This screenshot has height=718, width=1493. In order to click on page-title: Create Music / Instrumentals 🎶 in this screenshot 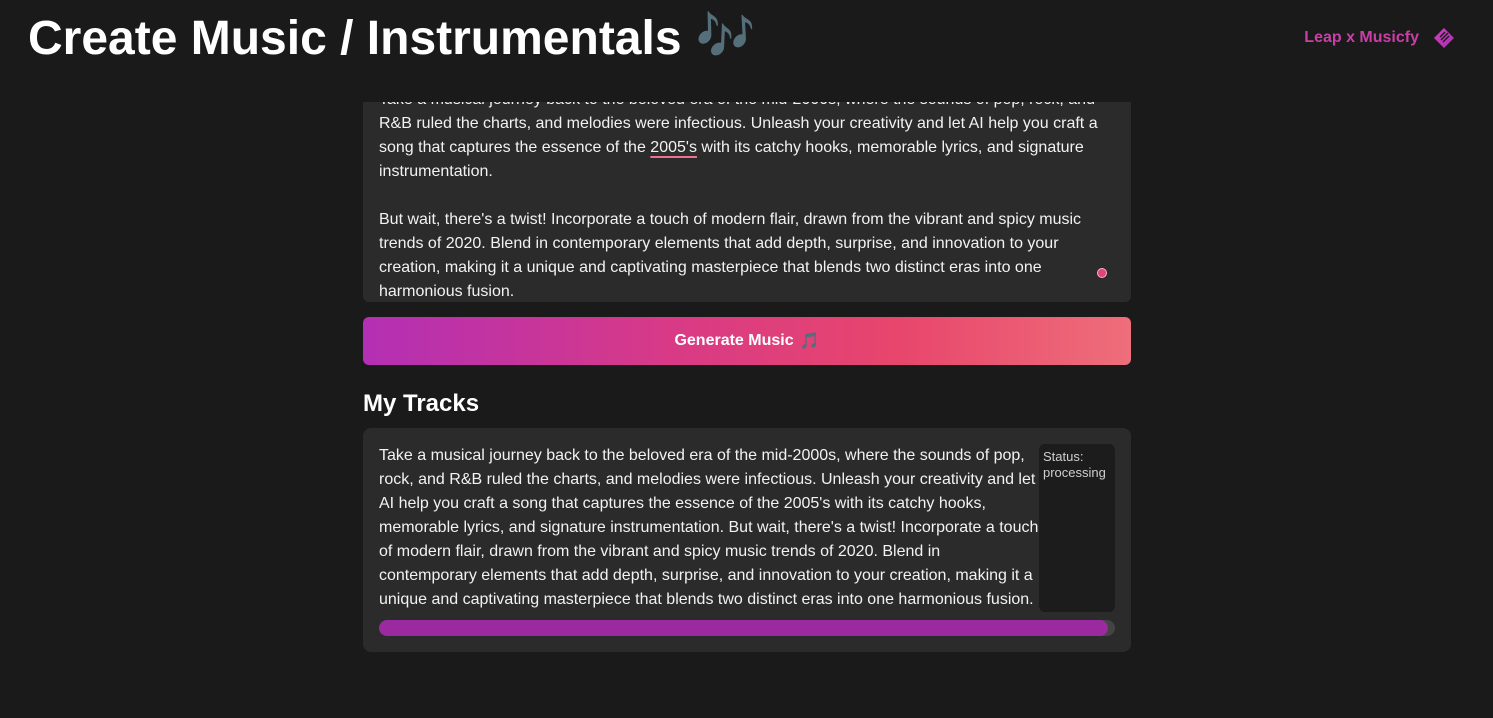, I will do `click(391, 40)`.